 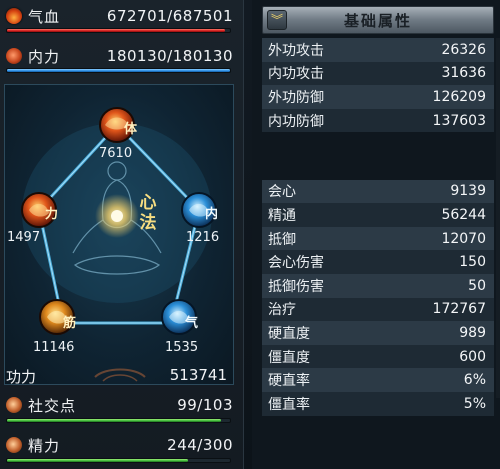 What do you see at coordinates (378, 356) in the screenshot?
I see `attribute-row: 僵直度 600` at bounding box center [378, 356].